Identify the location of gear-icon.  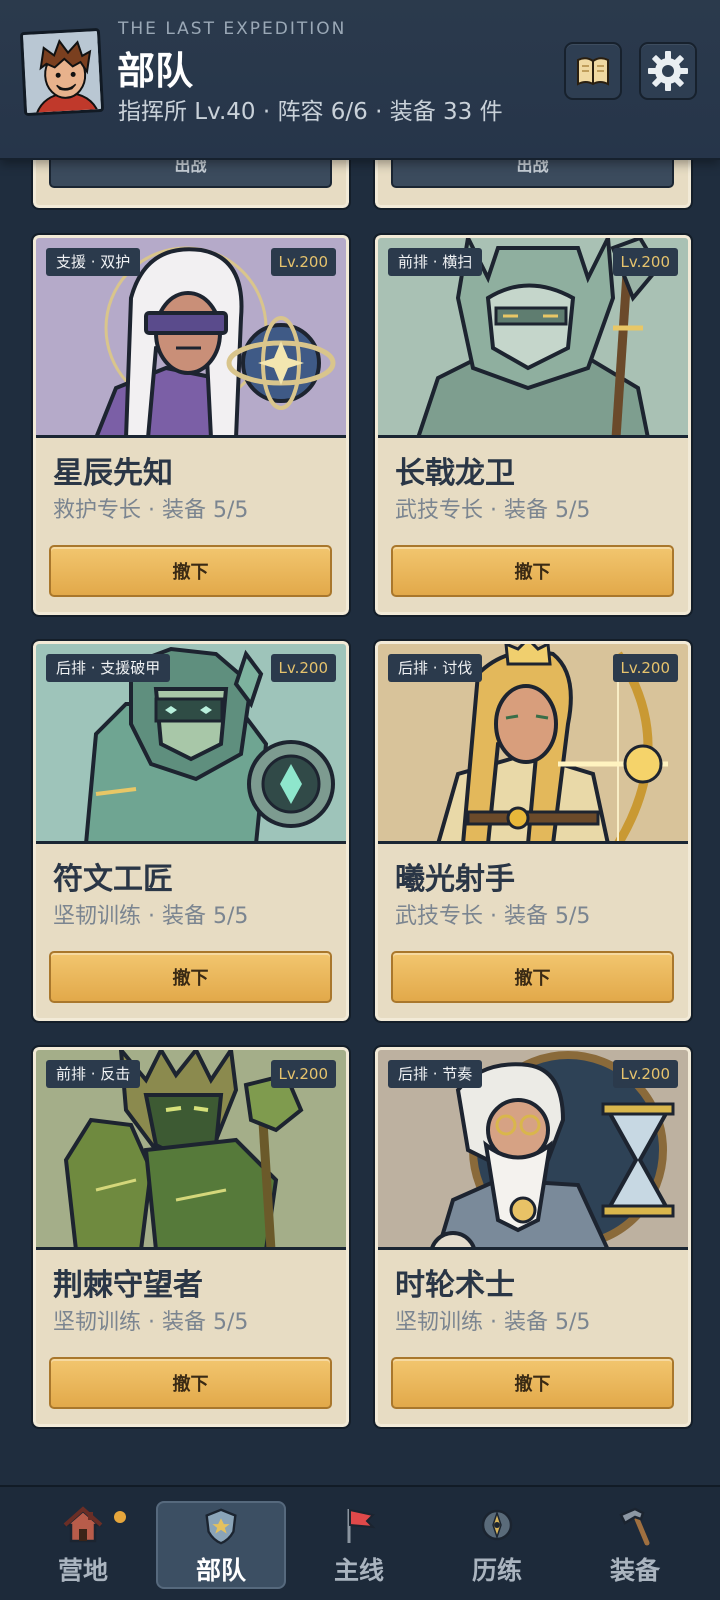
(668, 71).